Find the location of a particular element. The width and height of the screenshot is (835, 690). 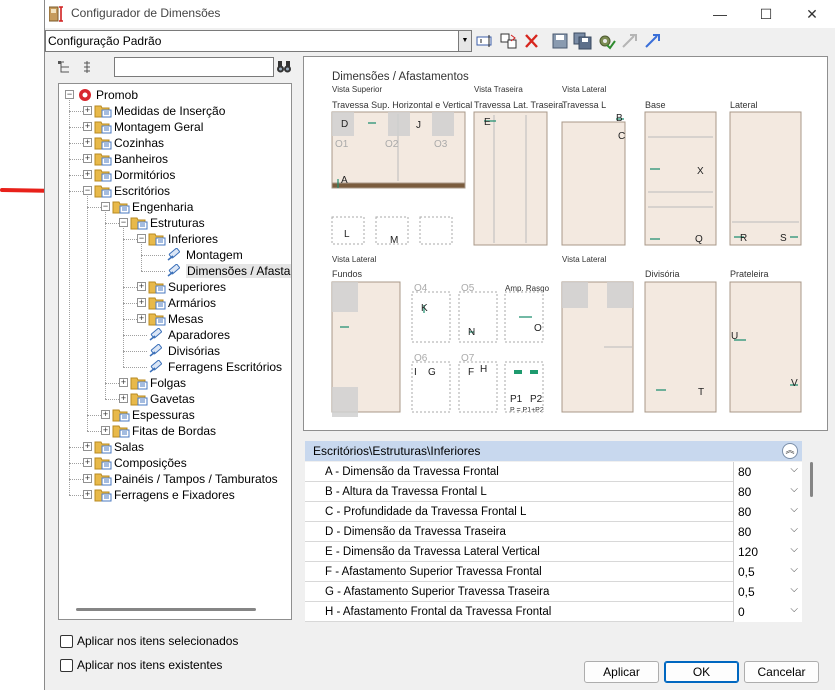

minimize-button: — is located at coordinates (720, 14).